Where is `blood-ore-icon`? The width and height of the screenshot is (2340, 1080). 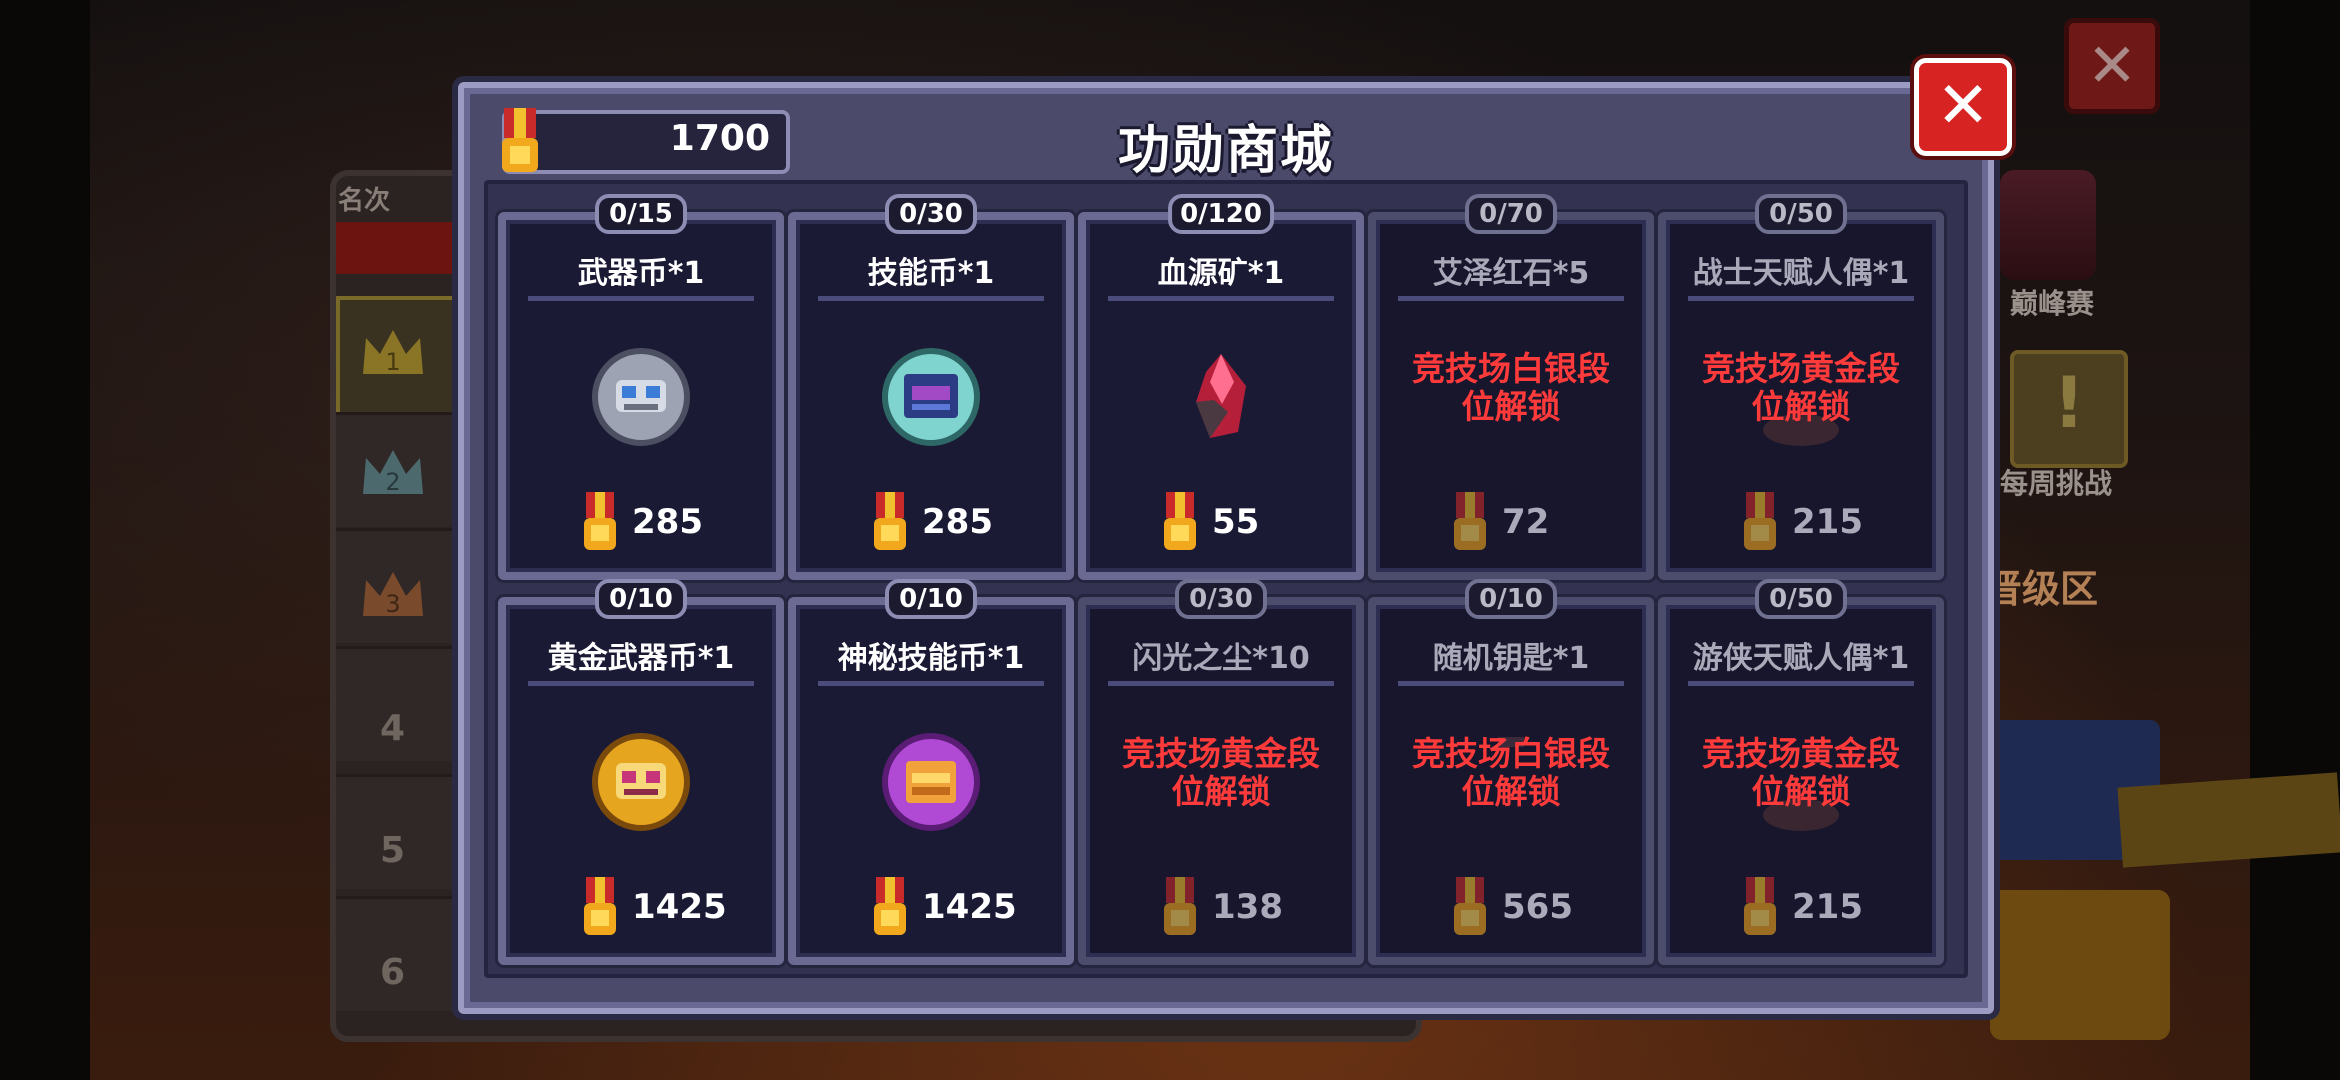
blood-ore-icon is located at coordinates (1221, 396).